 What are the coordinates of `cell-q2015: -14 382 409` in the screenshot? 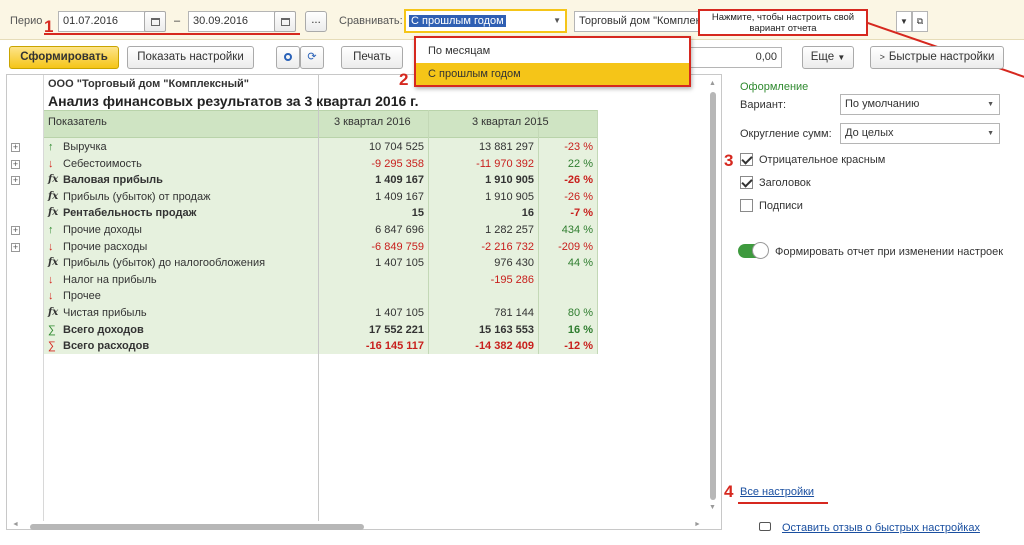 It's located at (504, 346).